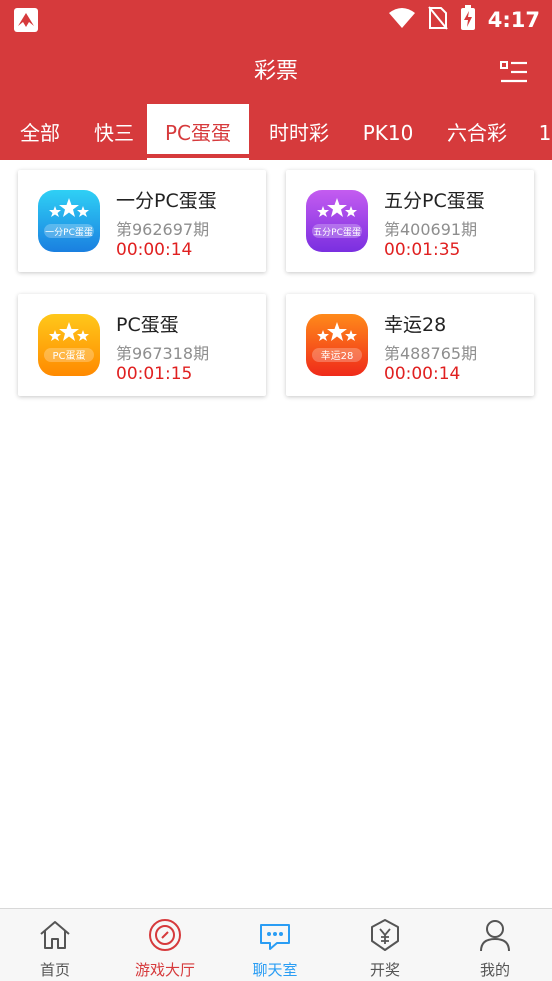 Image resolution: width=552 pixels, height=981 pixels. I want to click on svg-text: 幸运28, so click(337, 356).